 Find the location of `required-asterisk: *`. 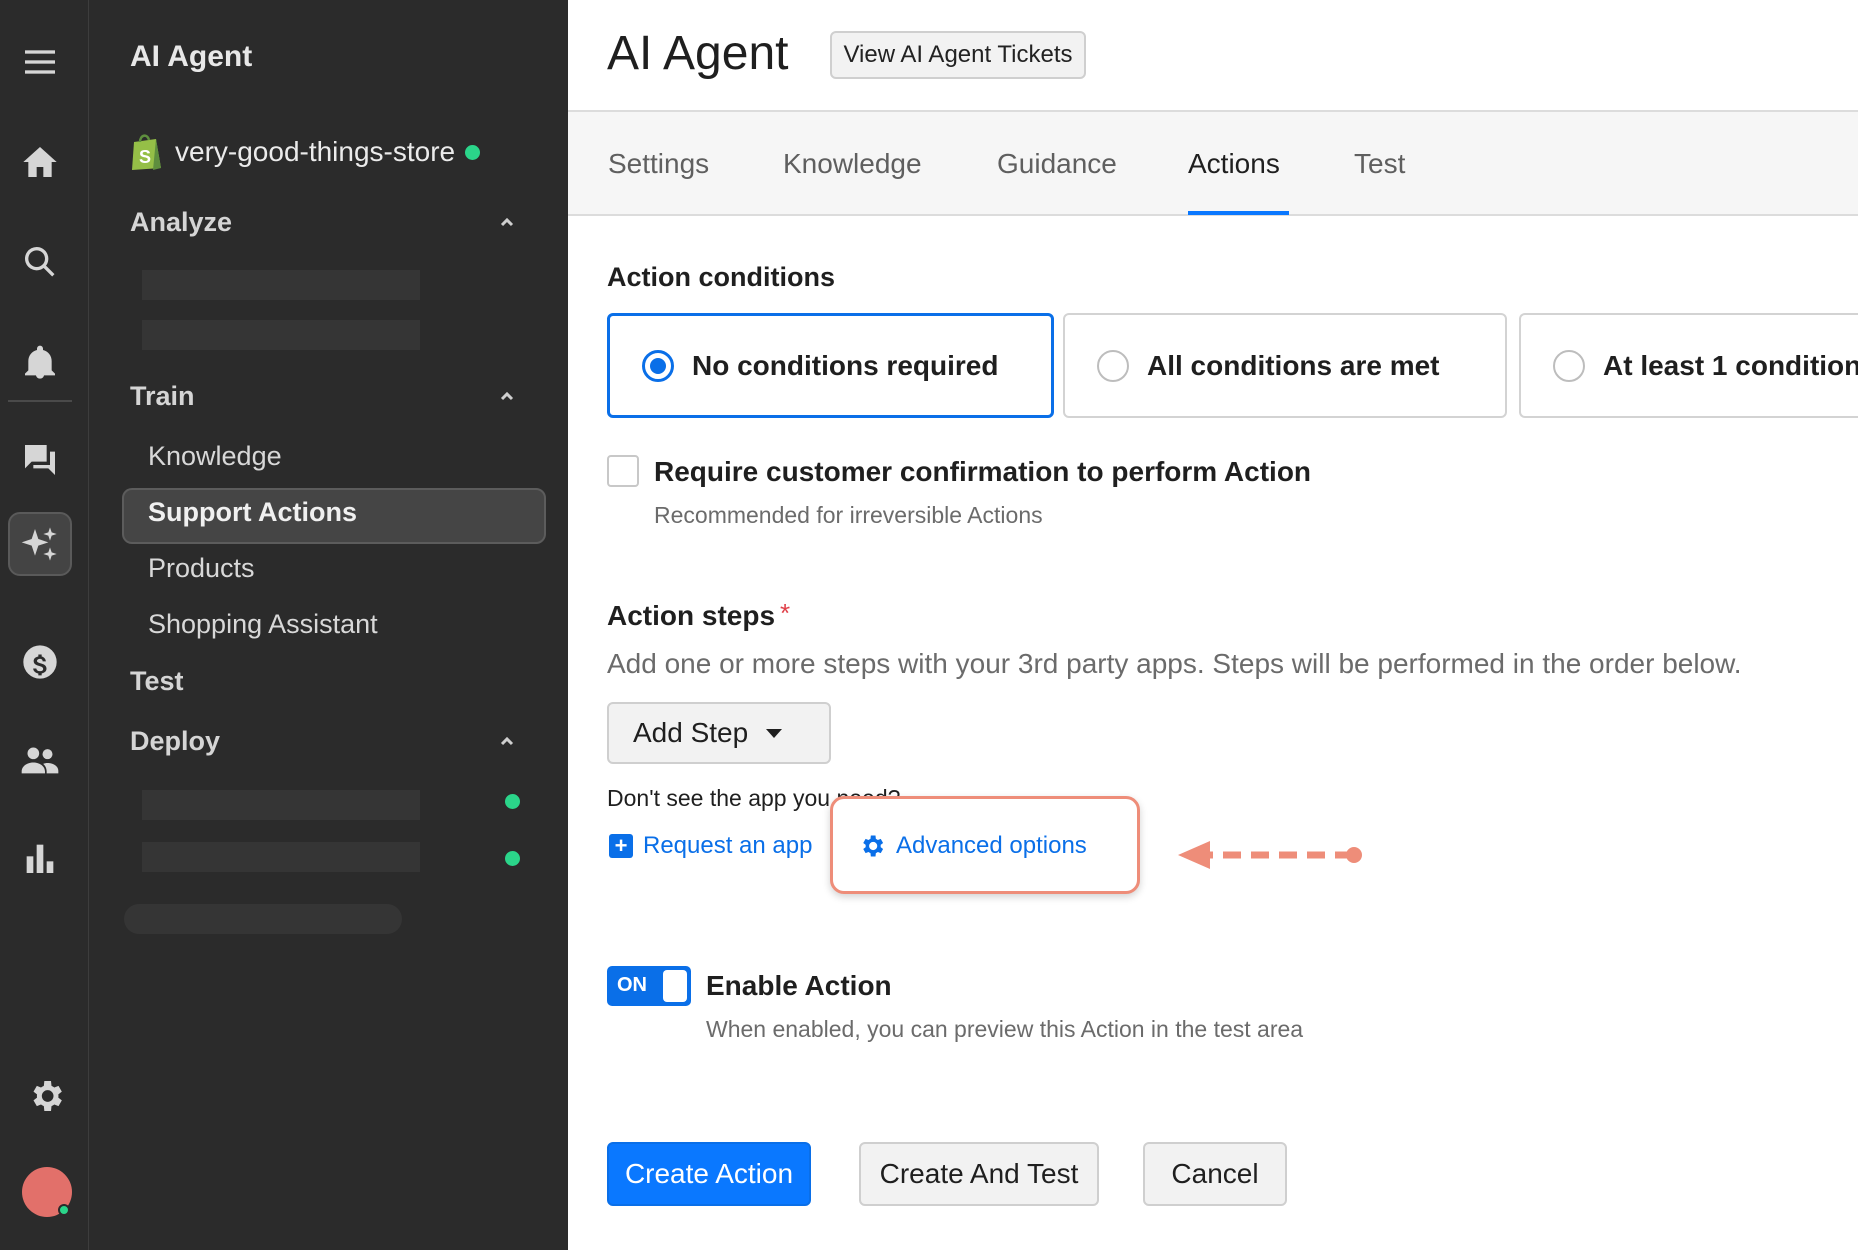

required-asterisk: * is located at coordinates (785, 613).